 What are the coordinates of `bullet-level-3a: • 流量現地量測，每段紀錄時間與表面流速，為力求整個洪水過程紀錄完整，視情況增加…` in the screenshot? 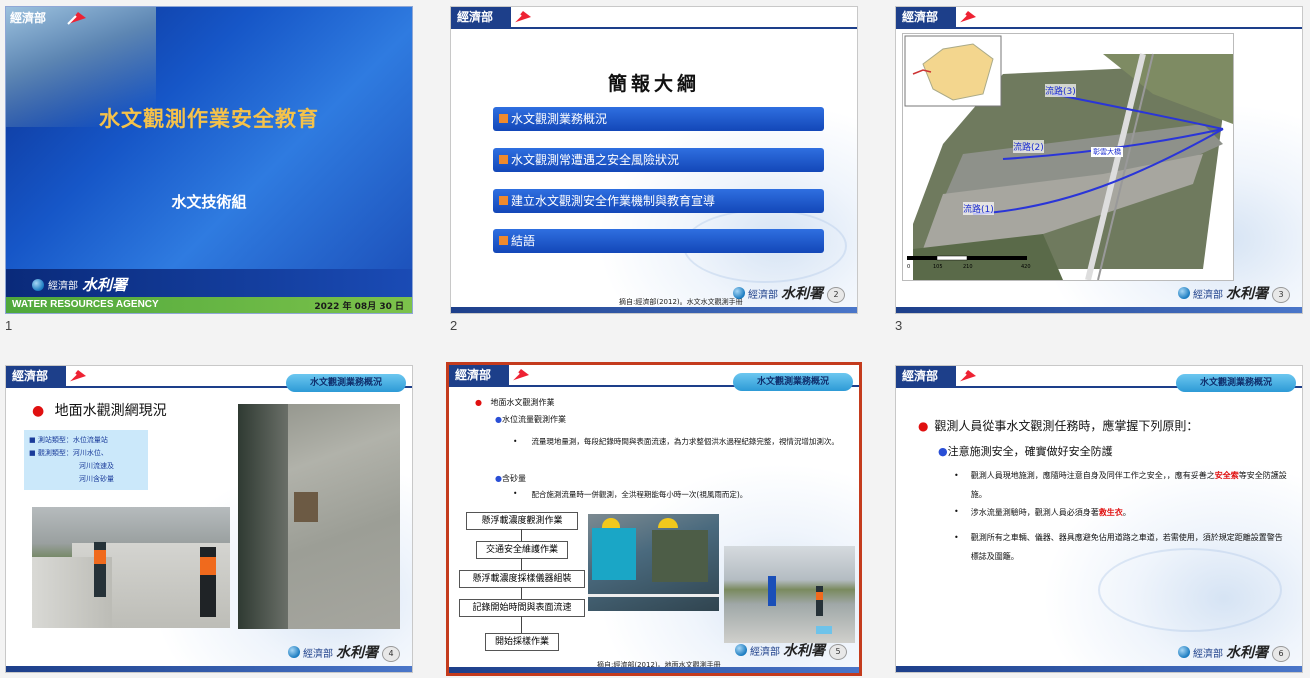 It's located at (681, 441).